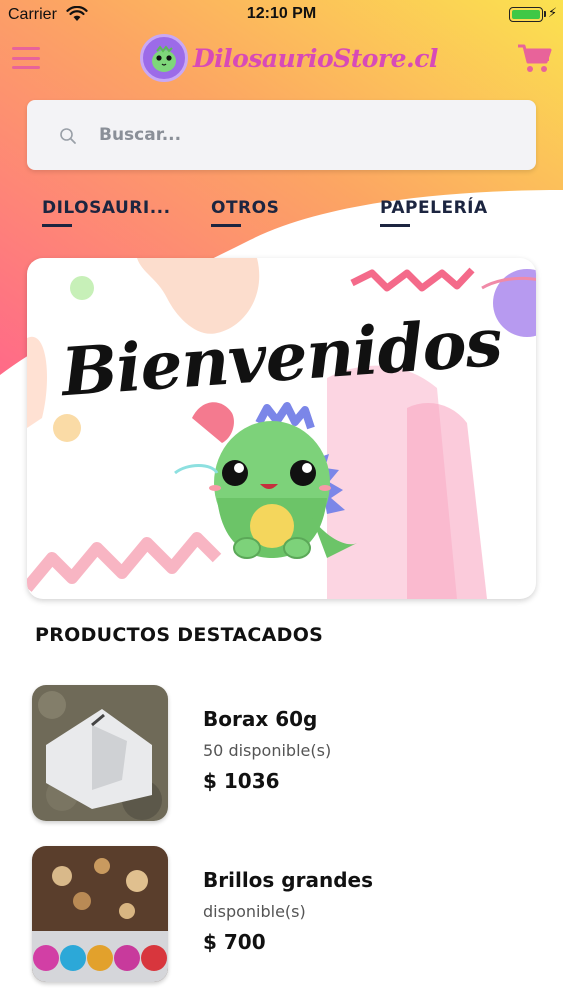  What do you see at coordinates (179, 635) in the screenshot?
I see `featured-section-title: PRODUCTOS DESTACADOS` at bounding box center [179, 635].